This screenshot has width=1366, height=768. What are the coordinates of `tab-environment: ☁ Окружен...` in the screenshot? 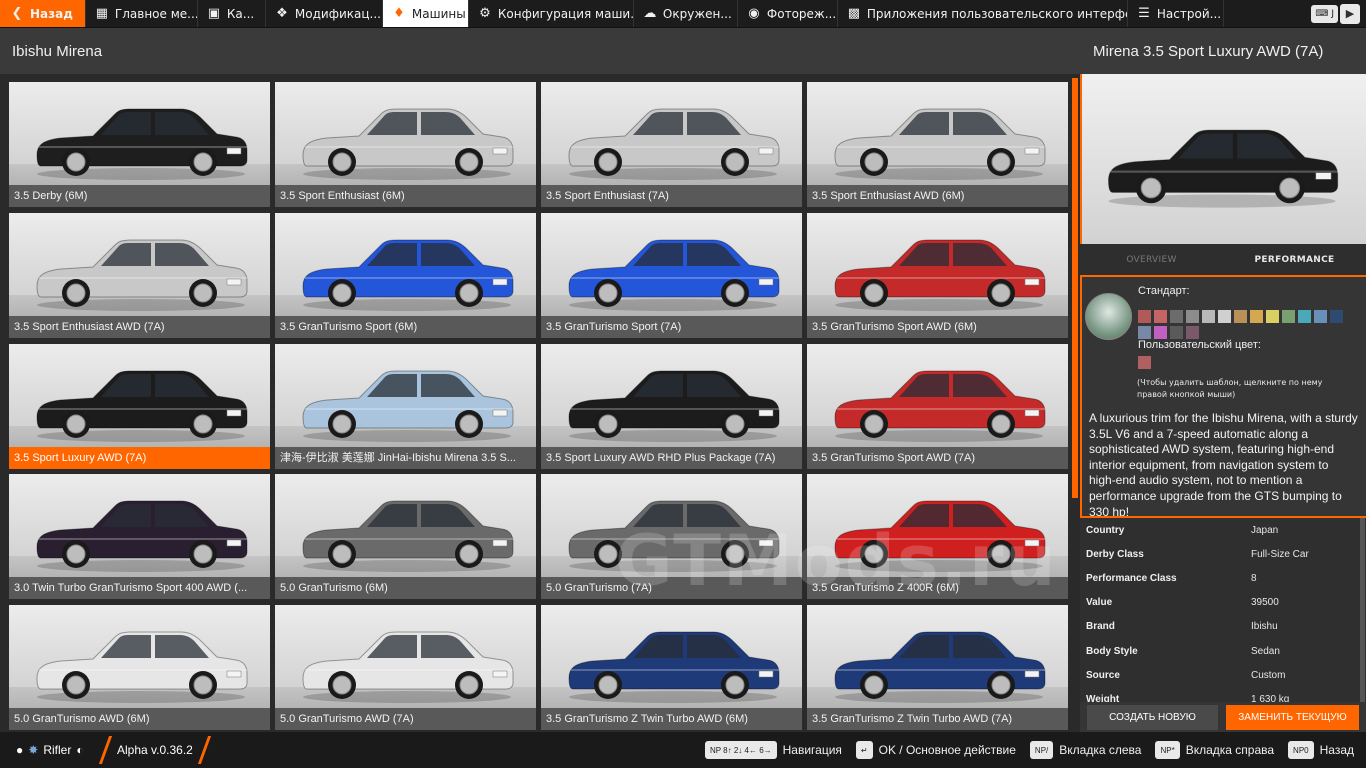 It's located at (686, 13).